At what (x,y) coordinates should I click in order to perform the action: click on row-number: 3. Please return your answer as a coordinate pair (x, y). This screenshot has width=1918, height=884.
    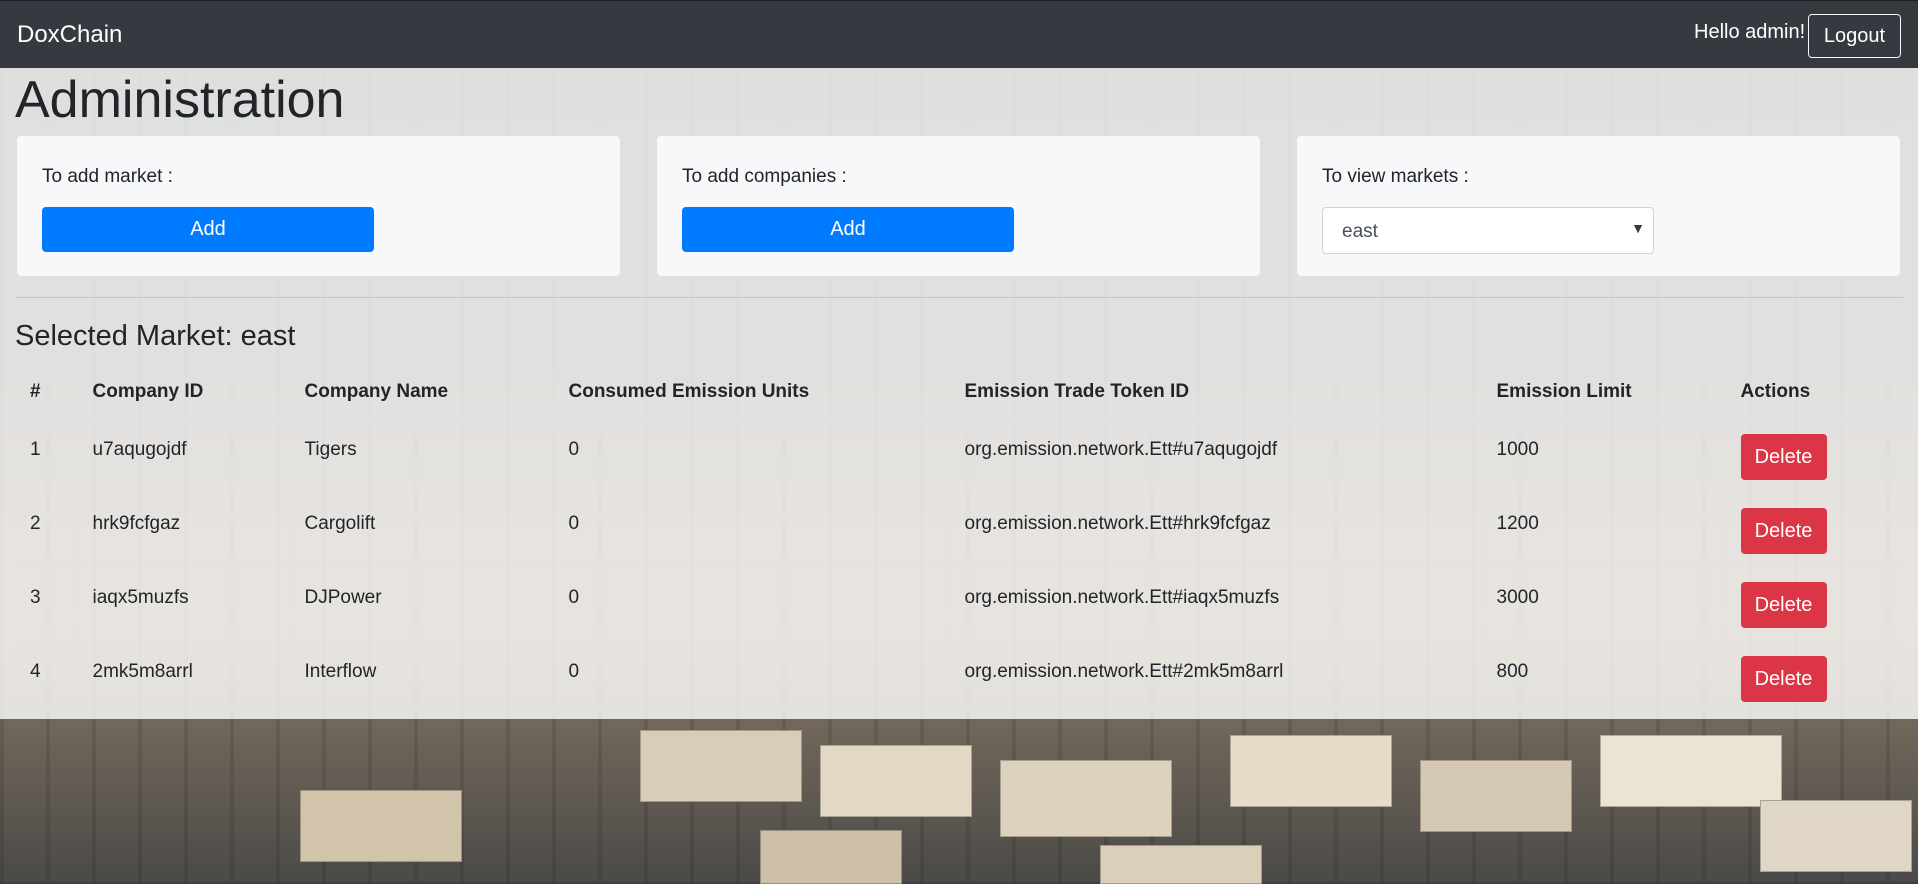
    Looking at the image, I should click on (46, 604).